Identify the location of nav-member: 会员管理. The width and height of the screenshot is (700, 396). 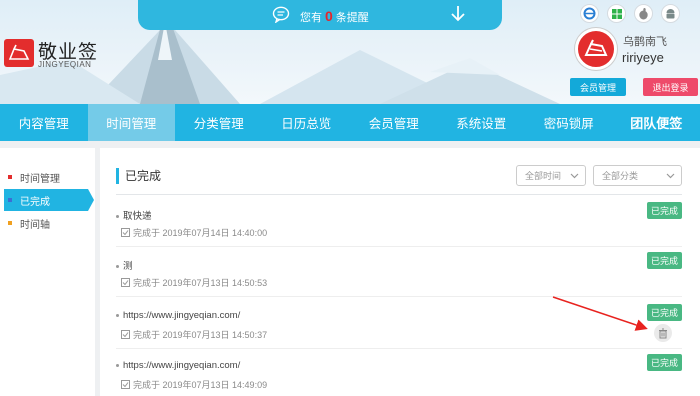
(394, 122).